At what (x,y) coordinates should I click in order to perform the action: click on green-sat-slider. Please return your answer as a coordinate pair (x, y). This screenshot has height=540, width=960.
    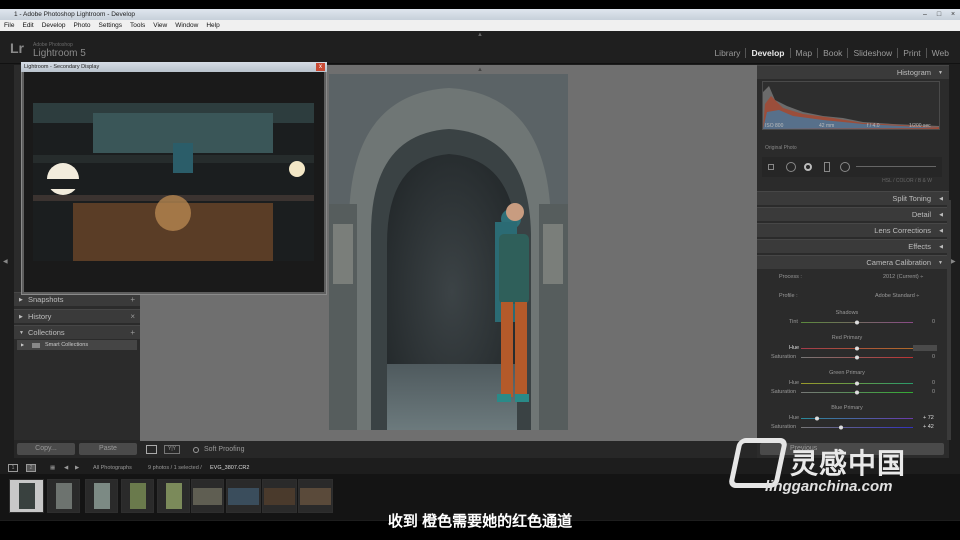
    Looking at the image, I should click on (857, 392).